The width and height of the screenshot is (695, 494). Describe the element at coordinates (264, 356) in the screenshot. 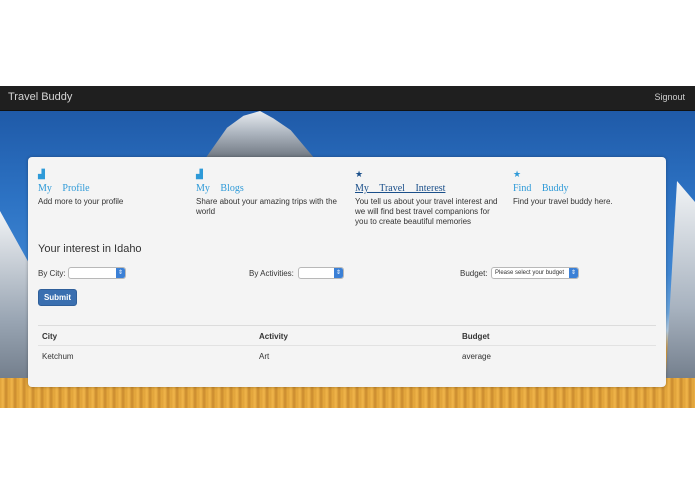

I see `cell-activity: Art` at that location.